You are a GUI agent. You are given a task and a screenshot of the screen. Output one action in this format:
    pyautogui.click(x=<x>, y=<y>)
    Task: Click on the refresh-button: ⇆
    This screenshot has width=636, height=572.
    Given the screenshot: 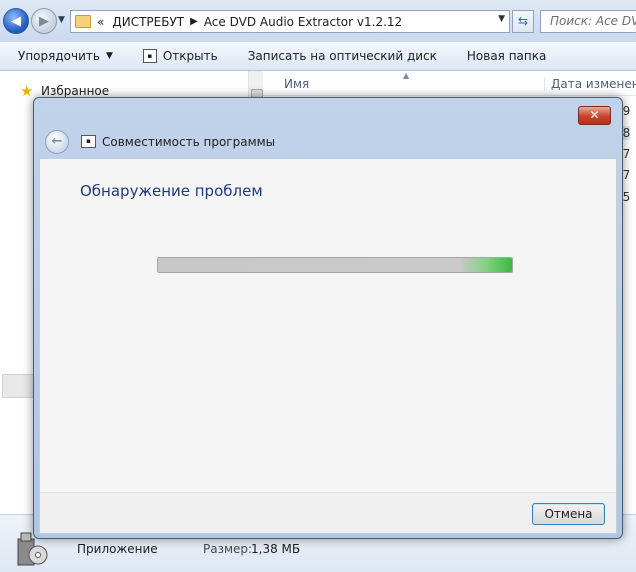 What is the action you would take?
    pyautogui.click(x=523, y=21)
    